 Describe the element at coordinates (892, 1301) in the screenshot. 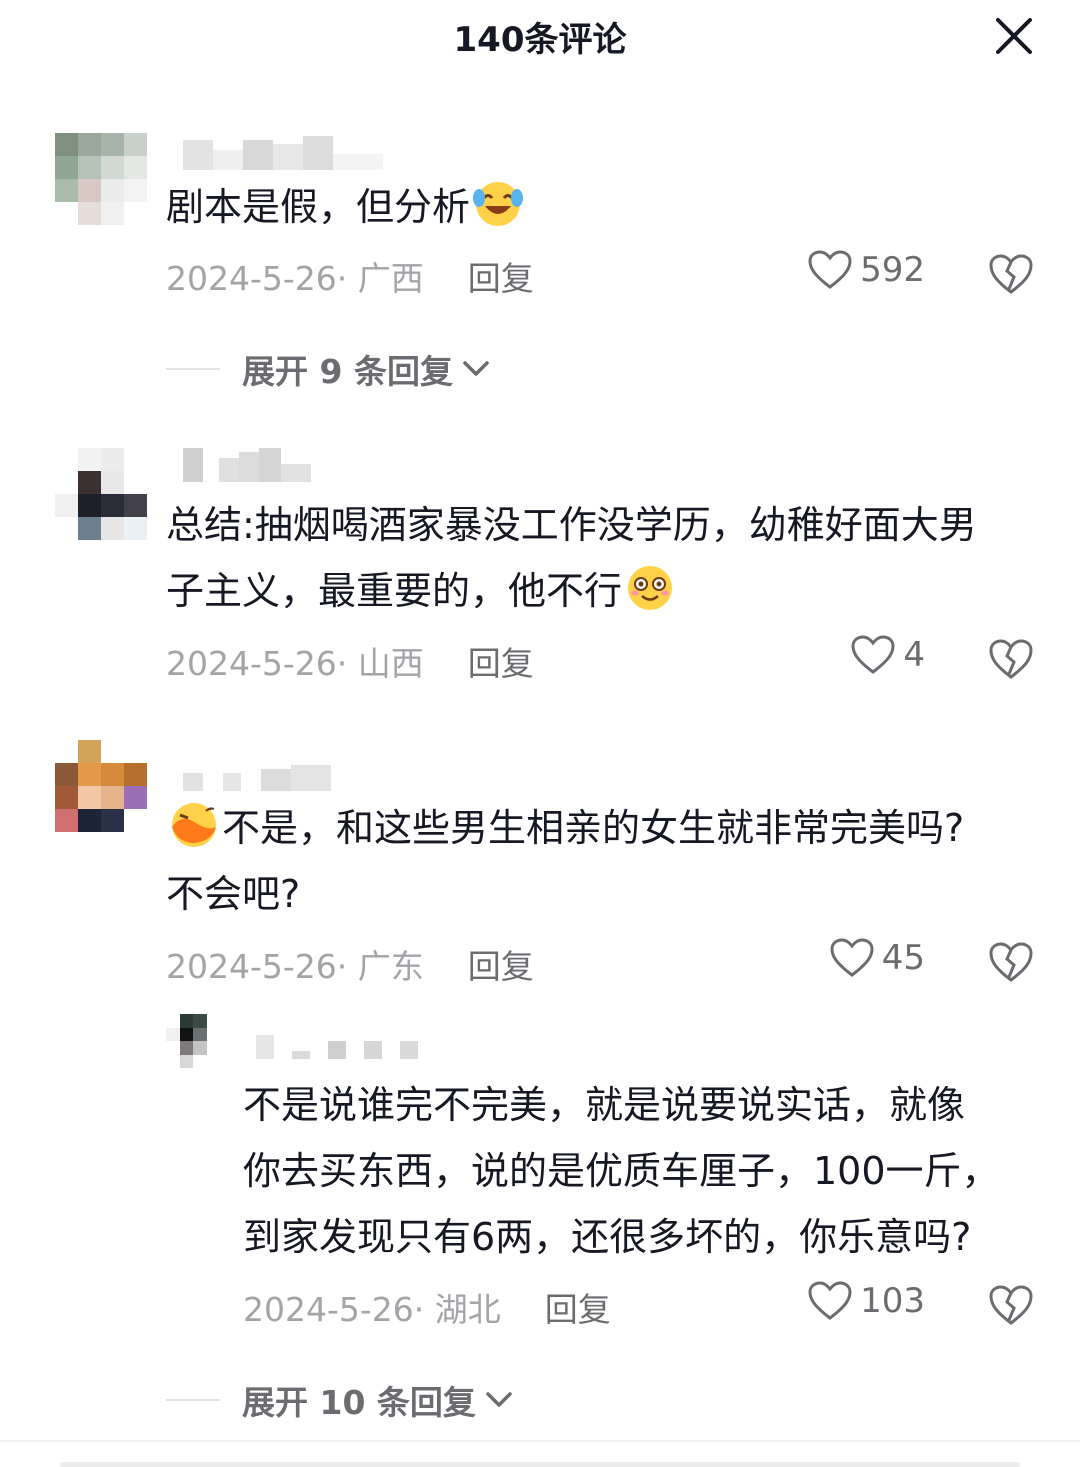

I see `like-count: 103` at that location.